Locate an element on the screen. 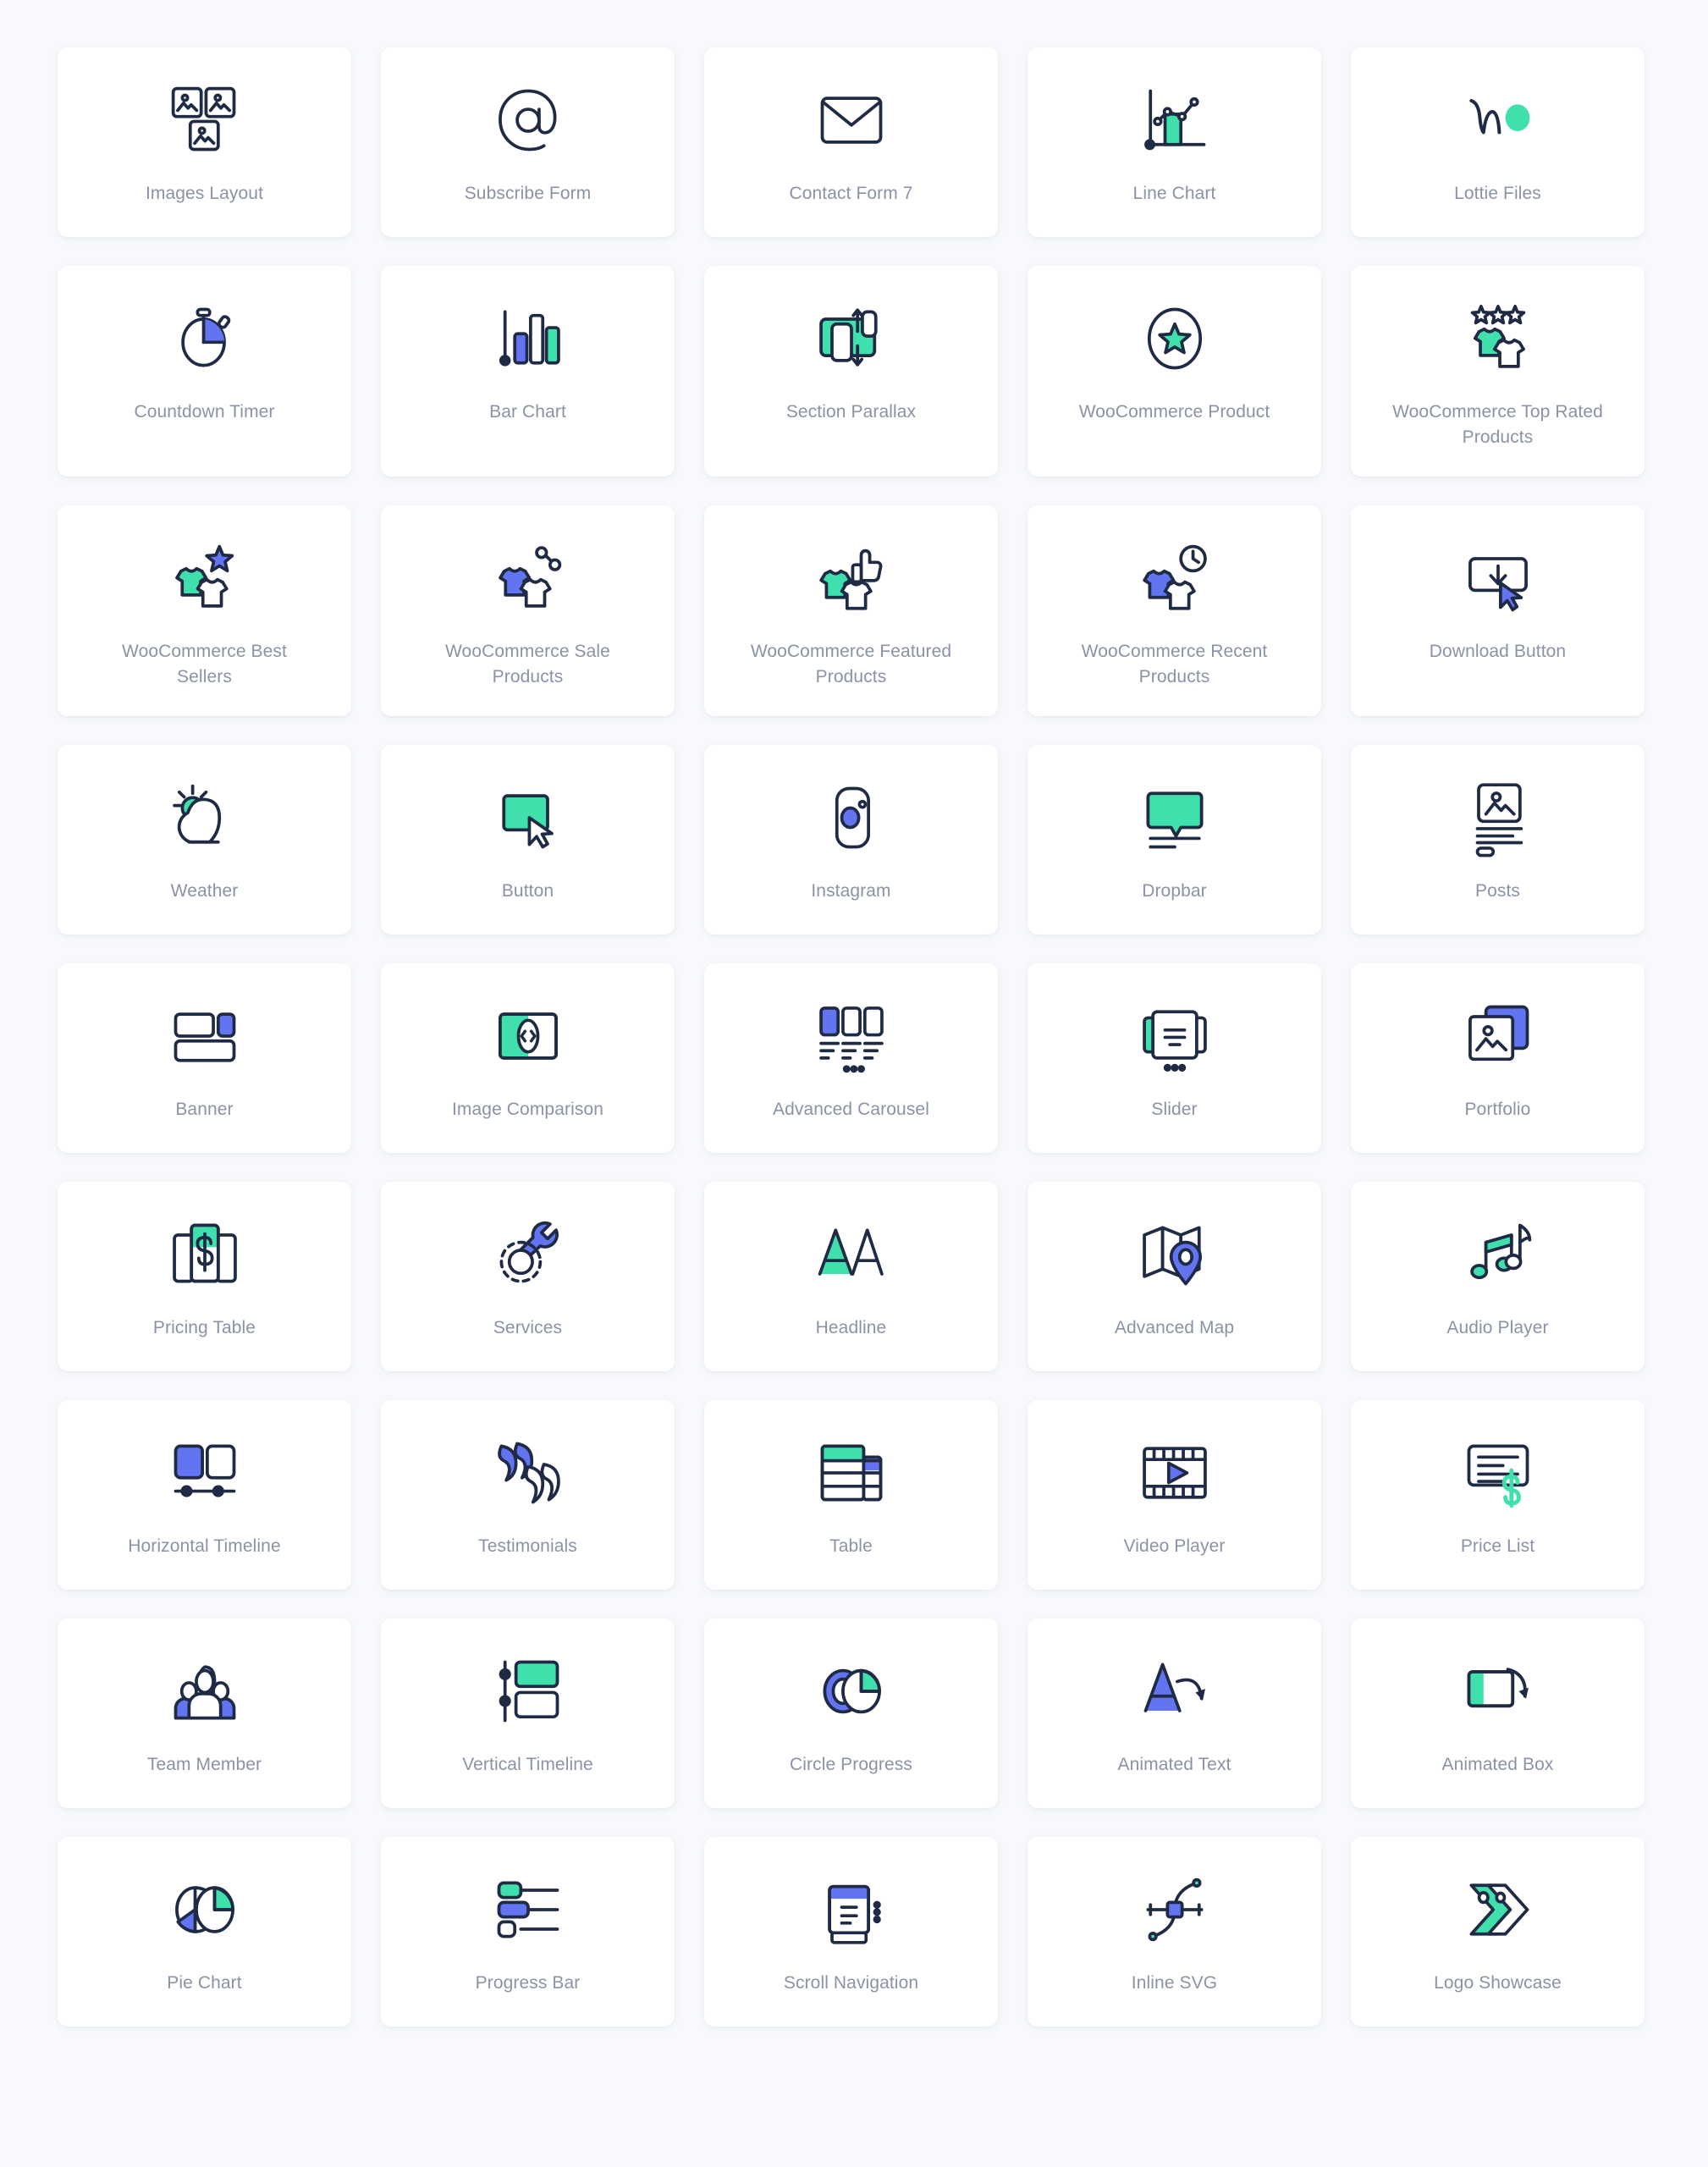 The width and height of the screenshot is (1708, 2167). widget-card: WooCommerce Top Rated Products is located at coordinates (1498, 371).